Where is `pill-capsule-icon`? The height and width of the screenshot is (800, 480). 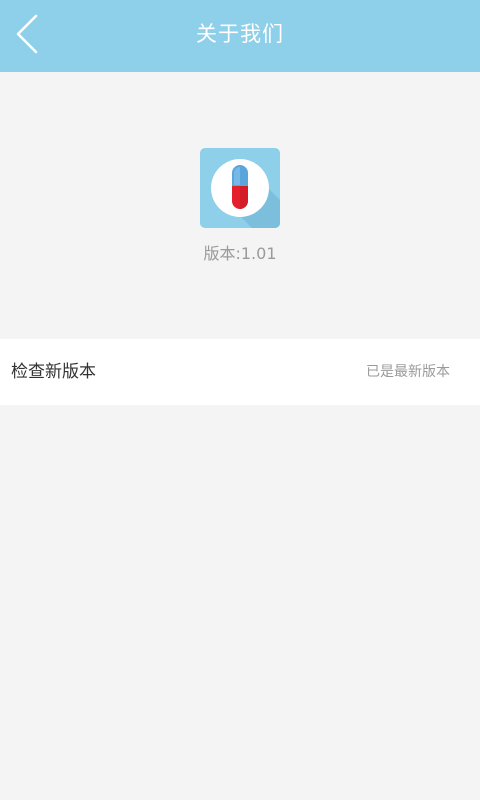 pill-capsule-icon is located at coordinates (240, 188).